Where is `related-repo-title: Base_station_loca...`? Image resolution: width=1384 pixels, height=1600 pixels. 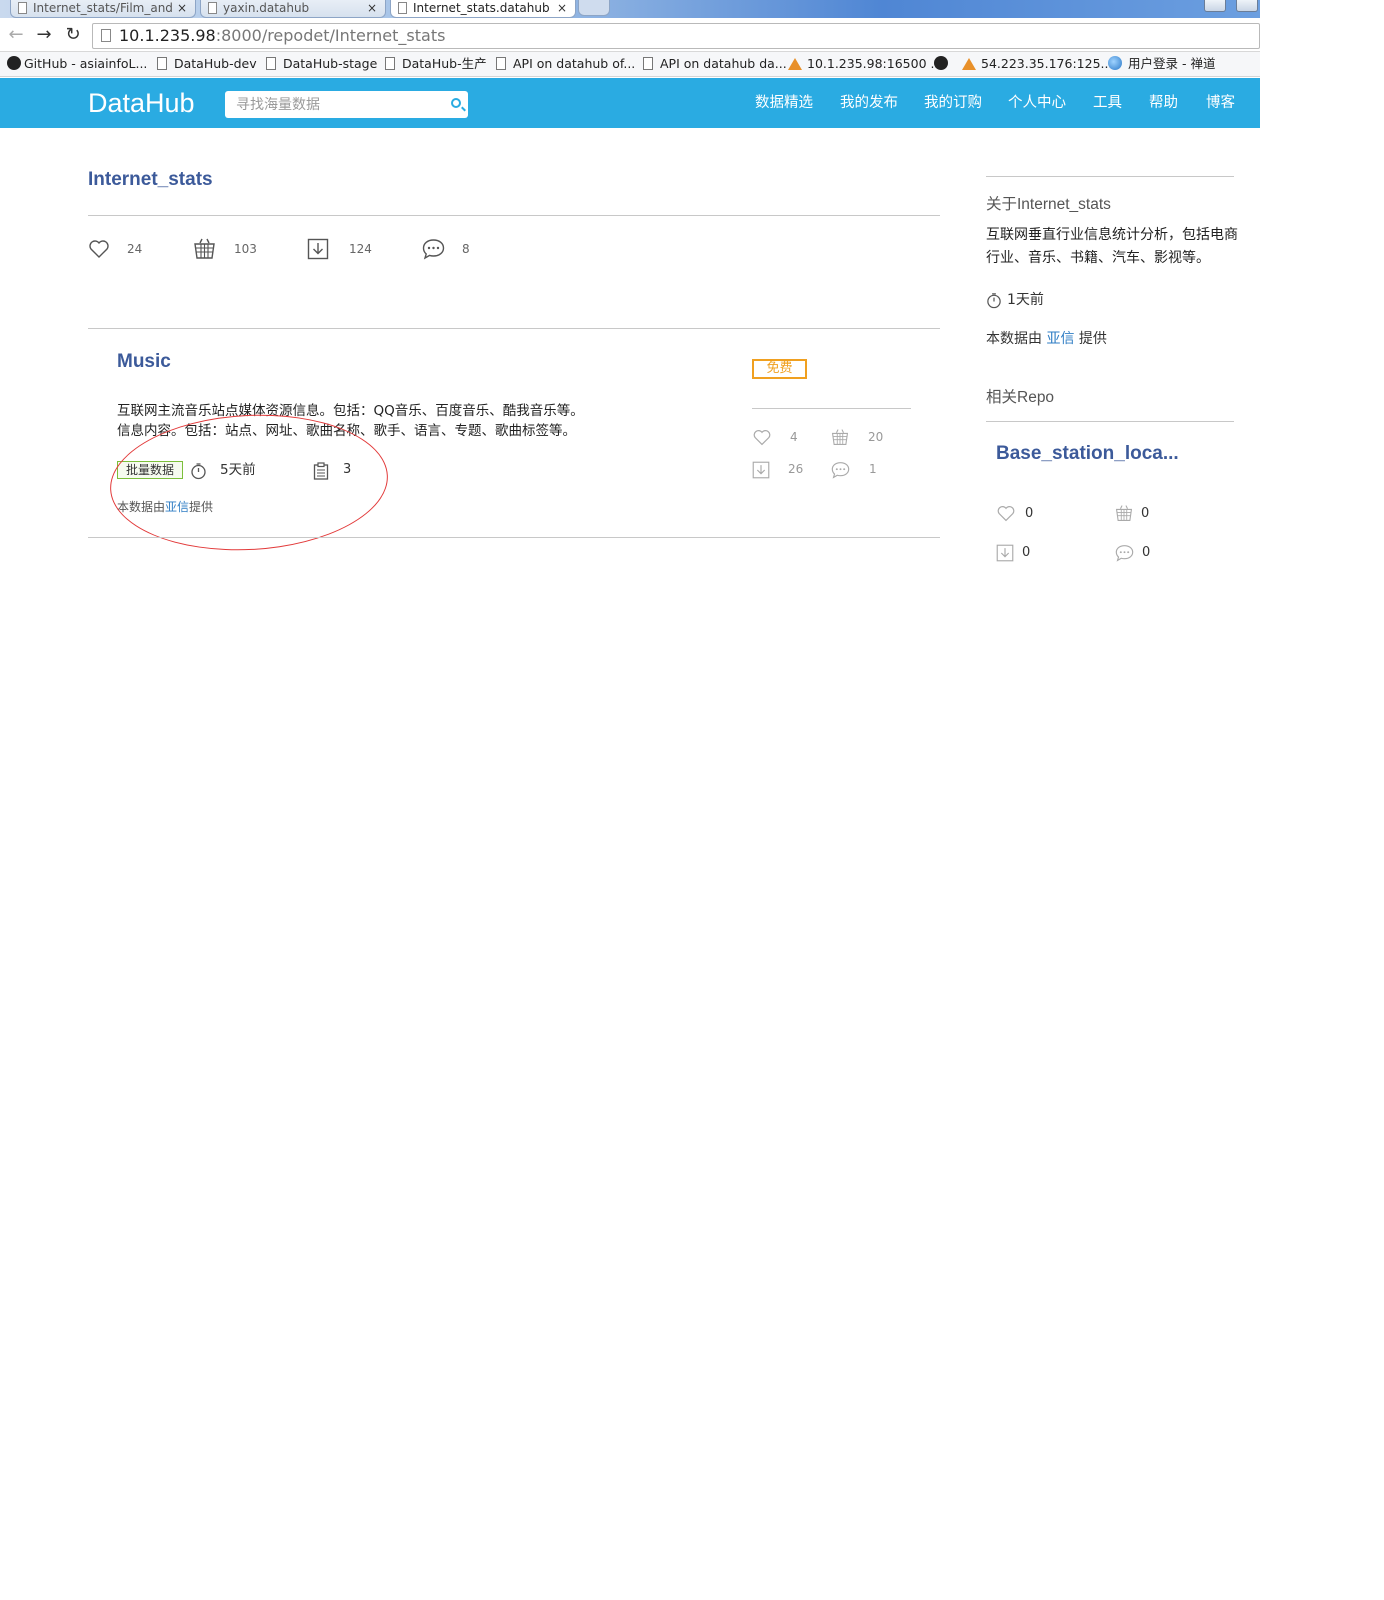
related-repo-title: Base_station_loca... is located at coordinates (1087, 454).